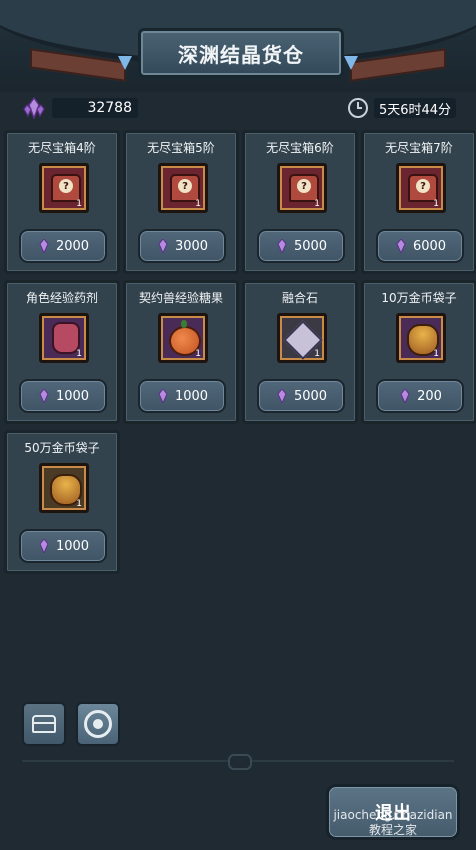 The width and height of the screenshot is (476, 850). I want to click on item-name: 角色经验药剂, so click(61, 298).